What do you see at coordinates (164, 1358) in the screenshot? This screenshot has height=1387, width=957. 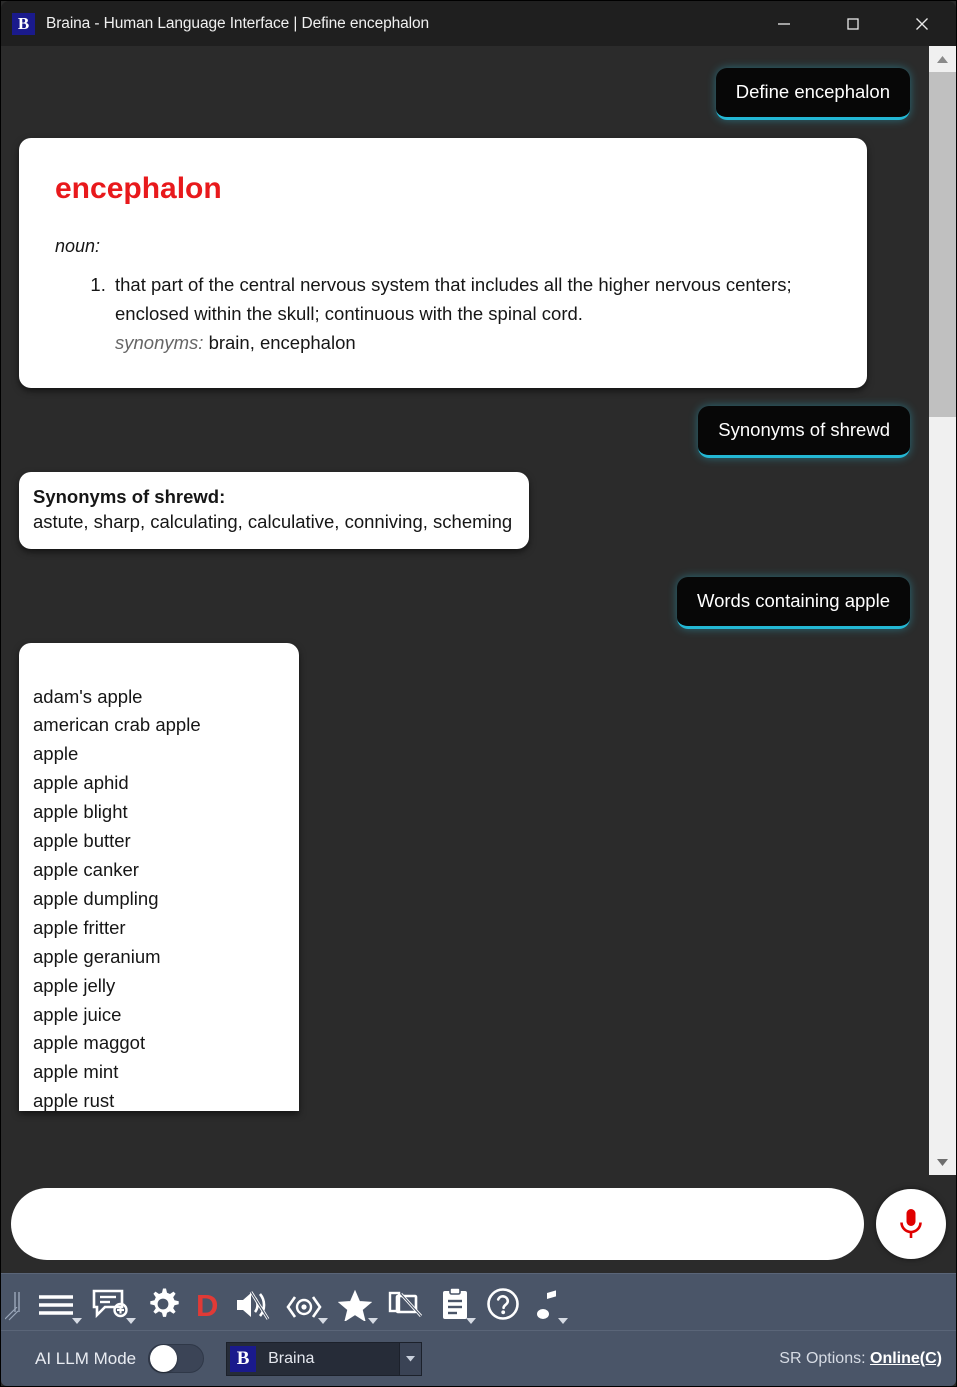 I see `toggle-knob` at bounding box center [164, 1358].